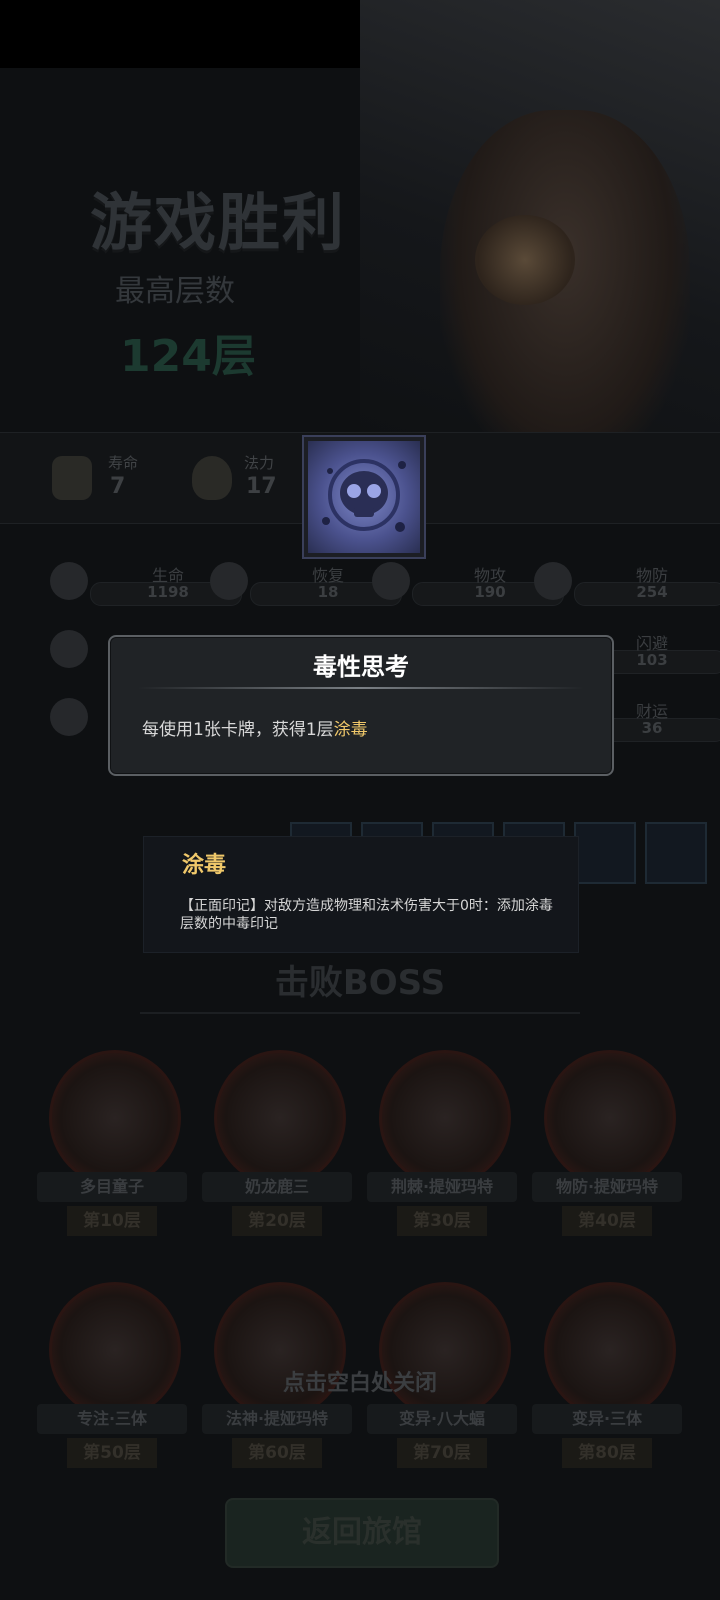 This screenshot has width=720, height=1600. Describe the element at coordinates (123, 463) in the screenshot. I see `lifespan-label: 寿命` at that location.